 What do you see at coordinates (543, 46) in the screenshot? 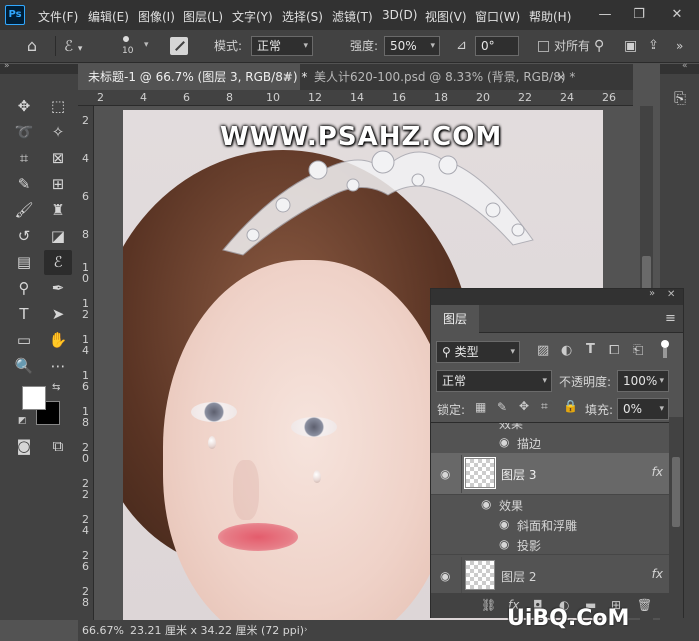
I see `all-layers-checkbox` at bounding box center [543, 46].